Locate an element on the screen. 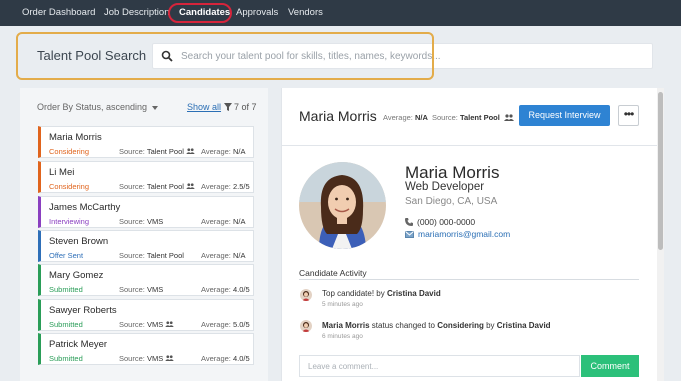 Image resolution: width=681 pixels, height=381 pixels. detail-source: Source: Talent Pool is located at coordinates (473, 117).